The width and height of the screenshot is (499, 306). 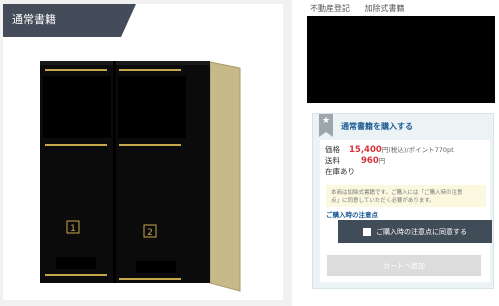 What do you see at coordinates (332, 149) in the screenshot?
I see `price-label: 価格` at bounding box center [332, 149].